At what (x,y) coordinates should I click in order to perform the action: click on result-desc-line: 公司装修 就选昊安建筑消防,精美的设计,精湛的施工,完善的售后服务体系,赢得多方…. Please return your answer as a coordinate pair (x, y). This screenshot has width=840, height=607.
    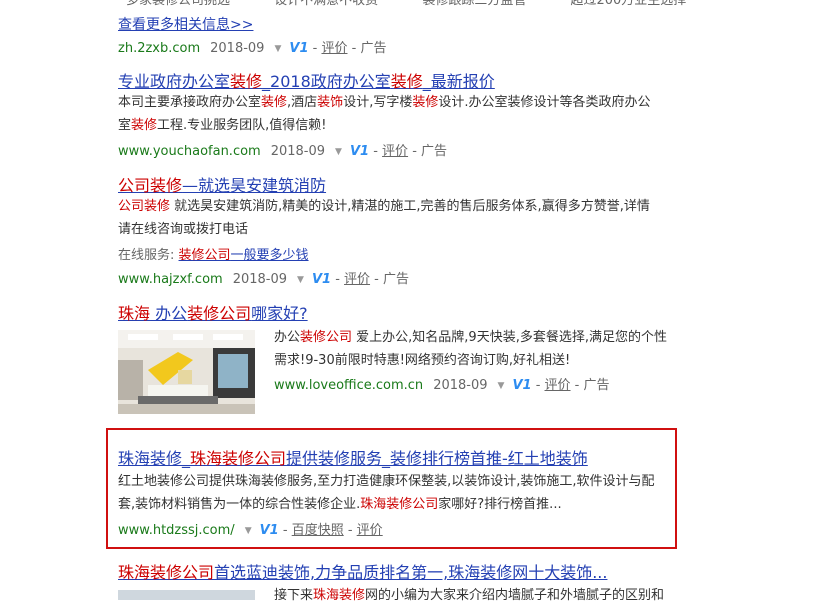
    Looking at the image, I should click on (384, 206).